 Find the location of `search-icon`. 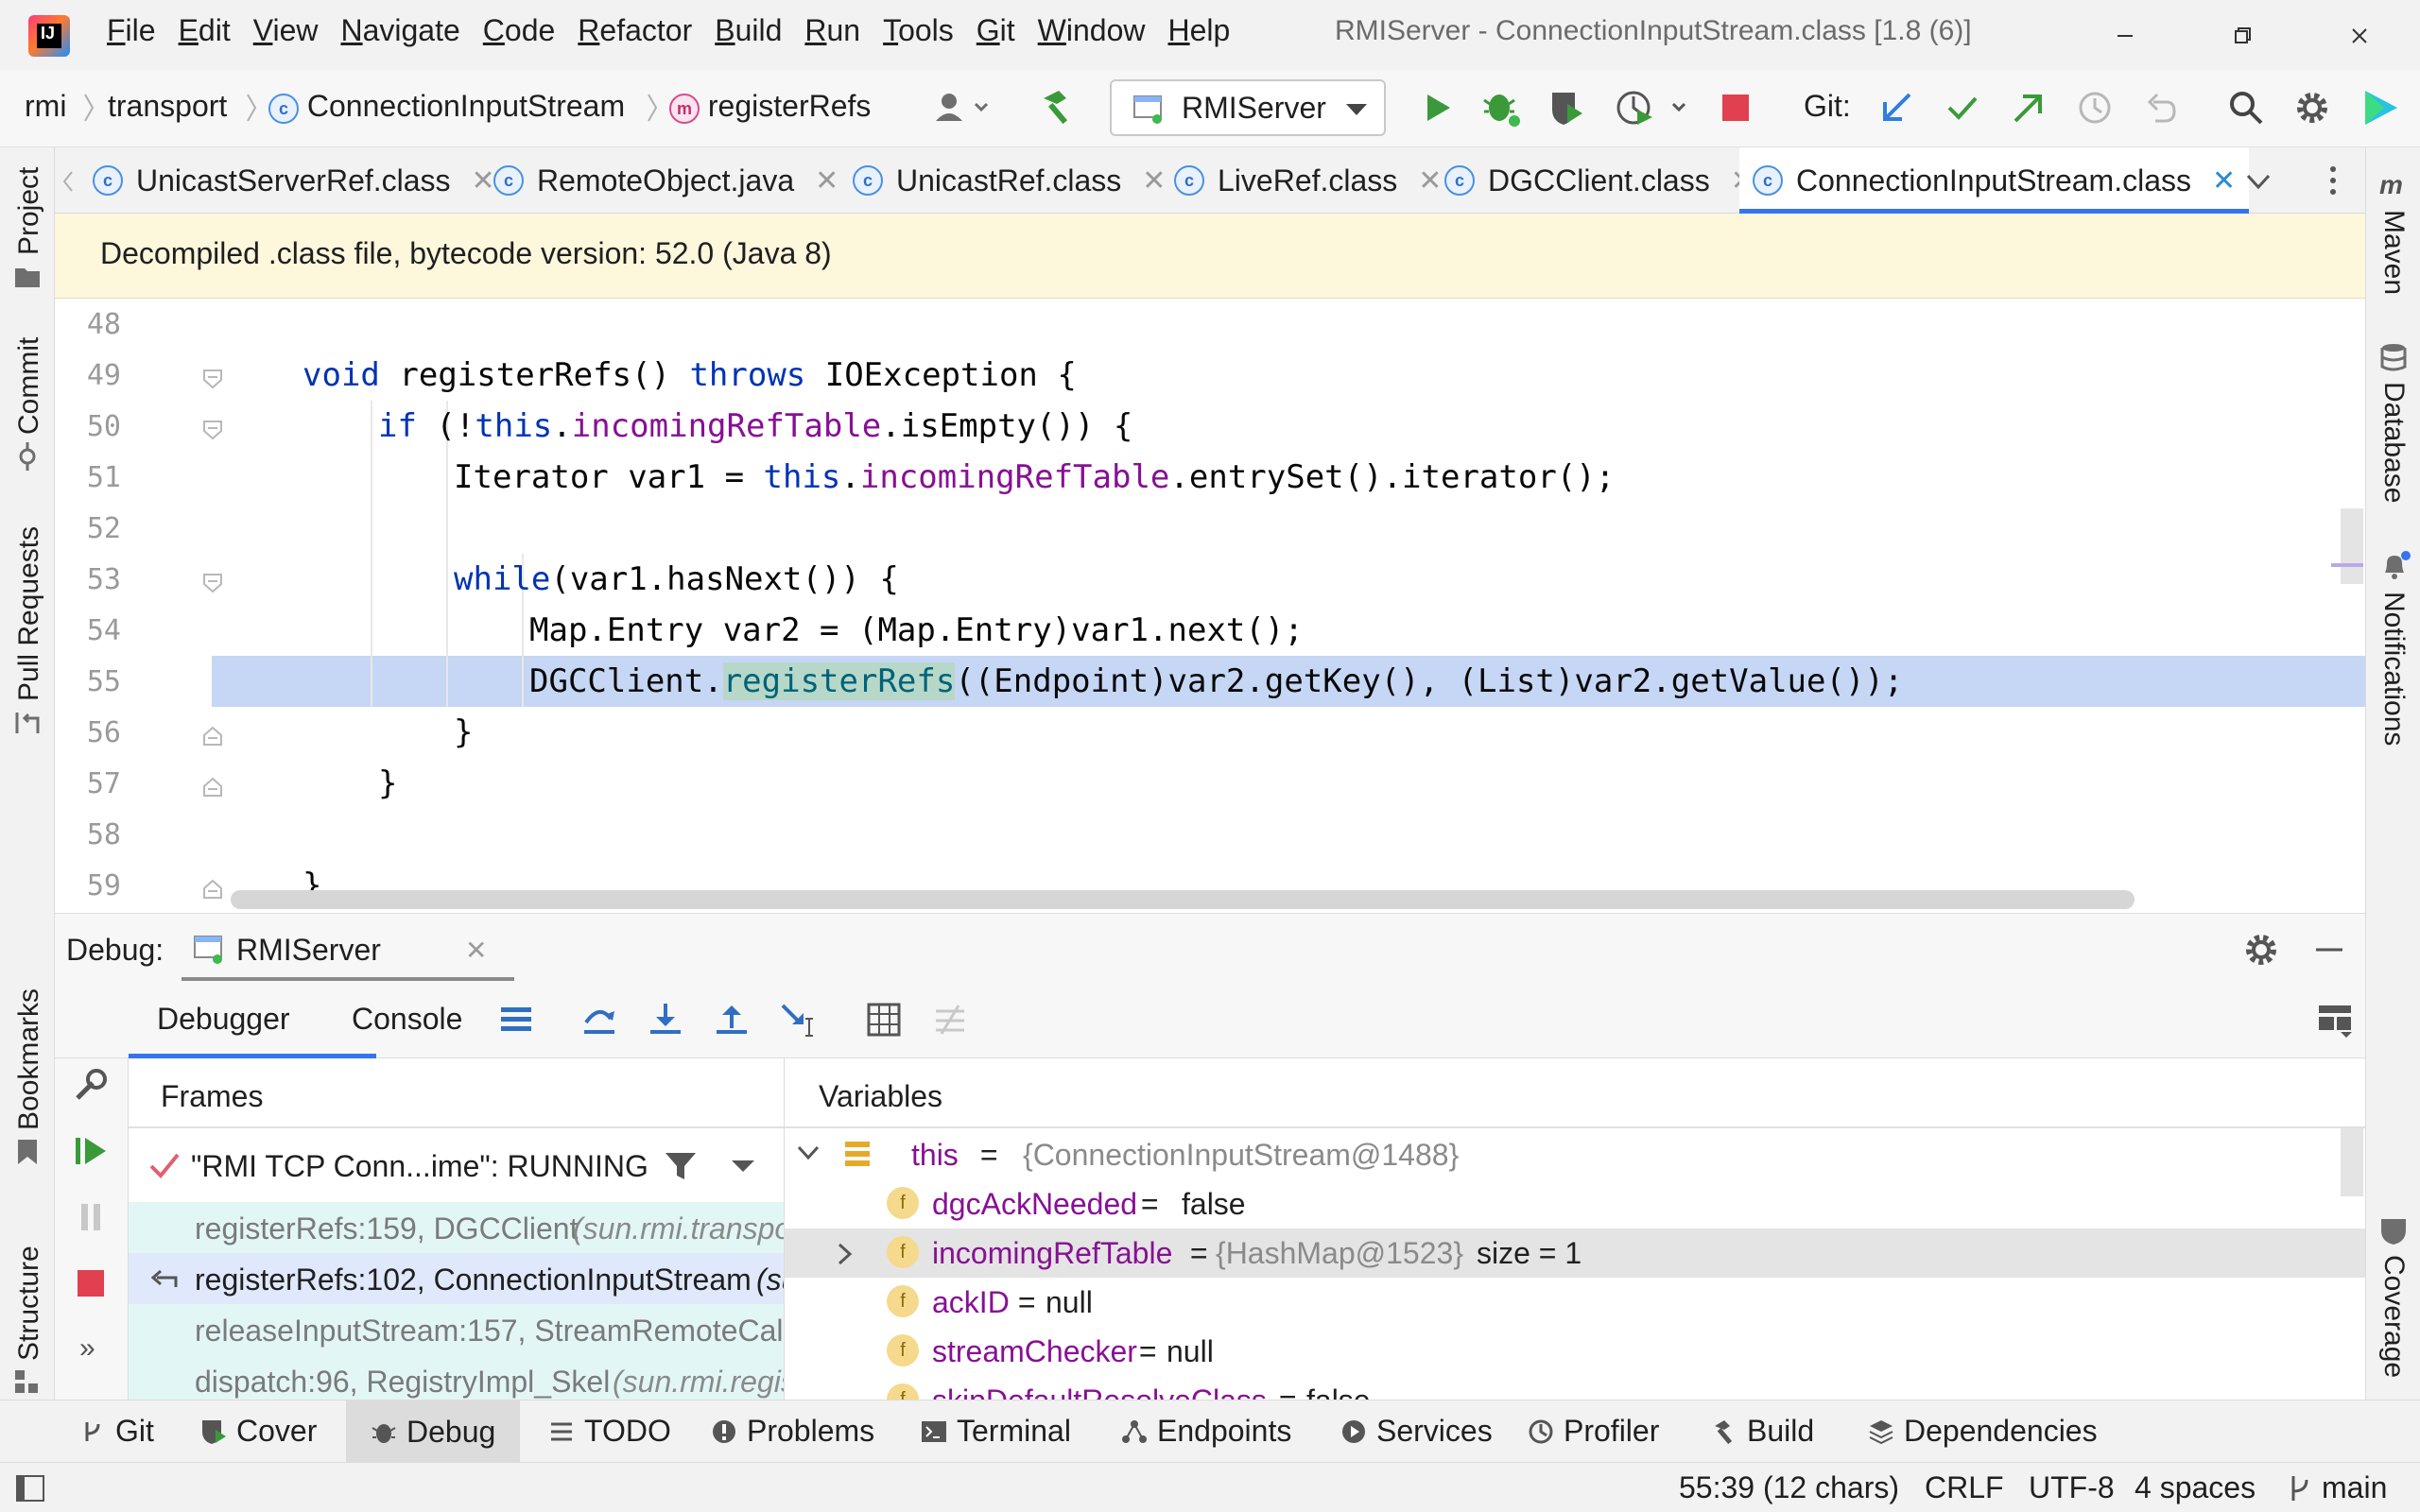

search-icon is located at coordinates (2246, 108).